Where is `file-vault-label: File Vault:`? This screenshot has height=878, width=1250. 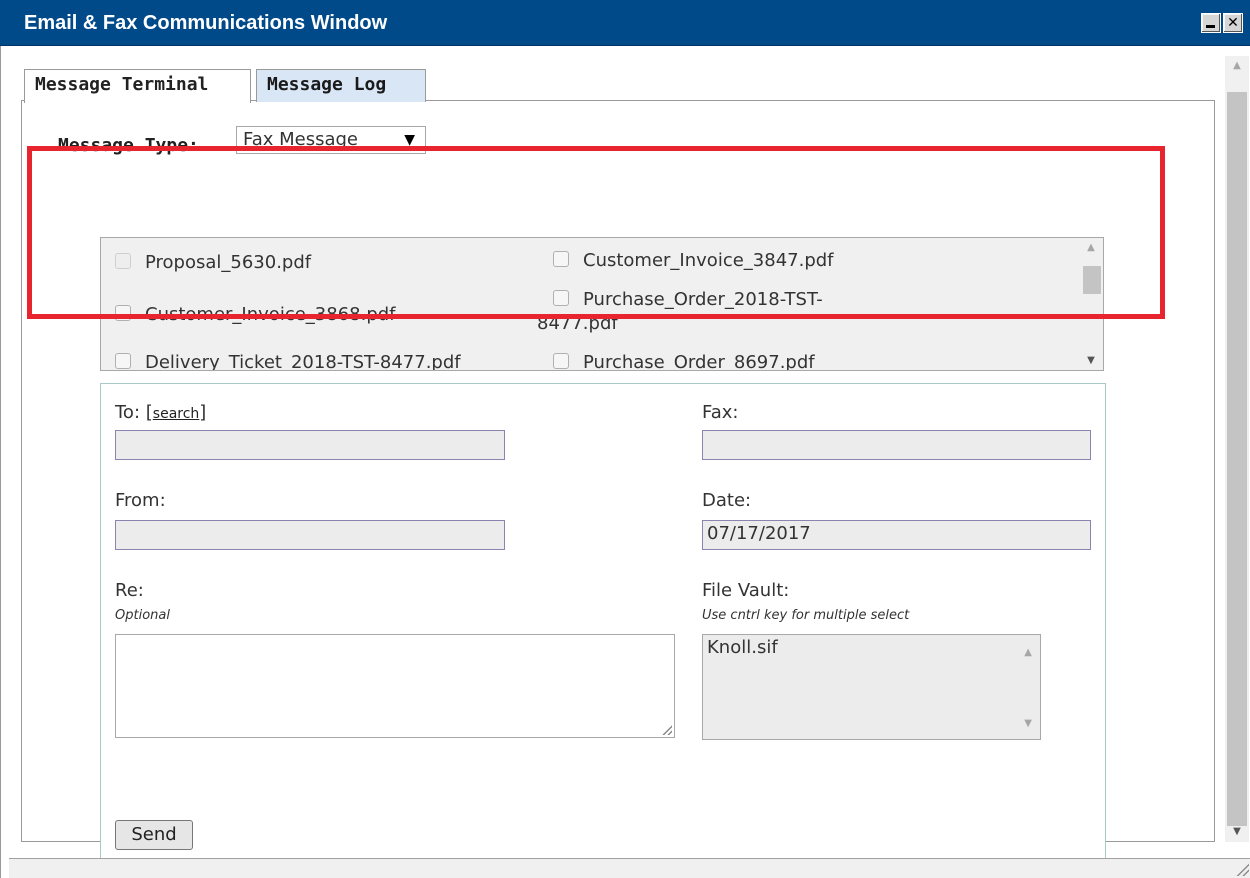
file-vault-label: File Vault: is located at coordinates (746, 590).